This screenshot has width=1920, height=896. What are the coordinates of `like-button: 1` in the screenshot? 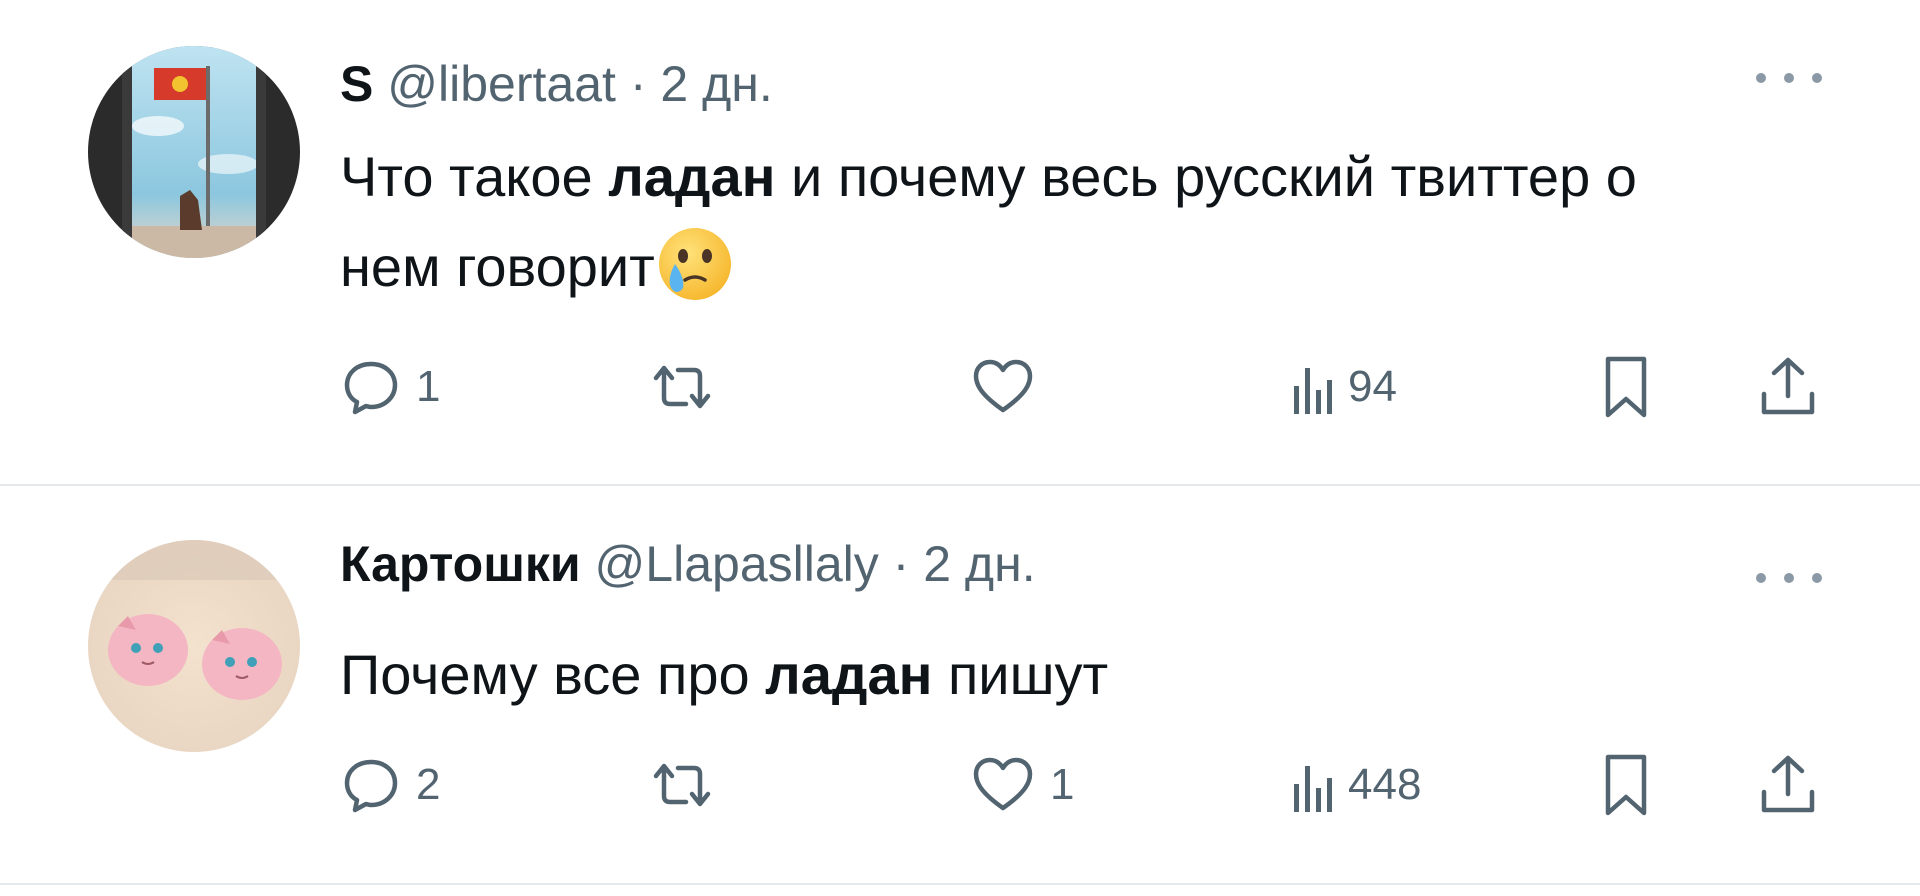 It's located at (1022, 785).